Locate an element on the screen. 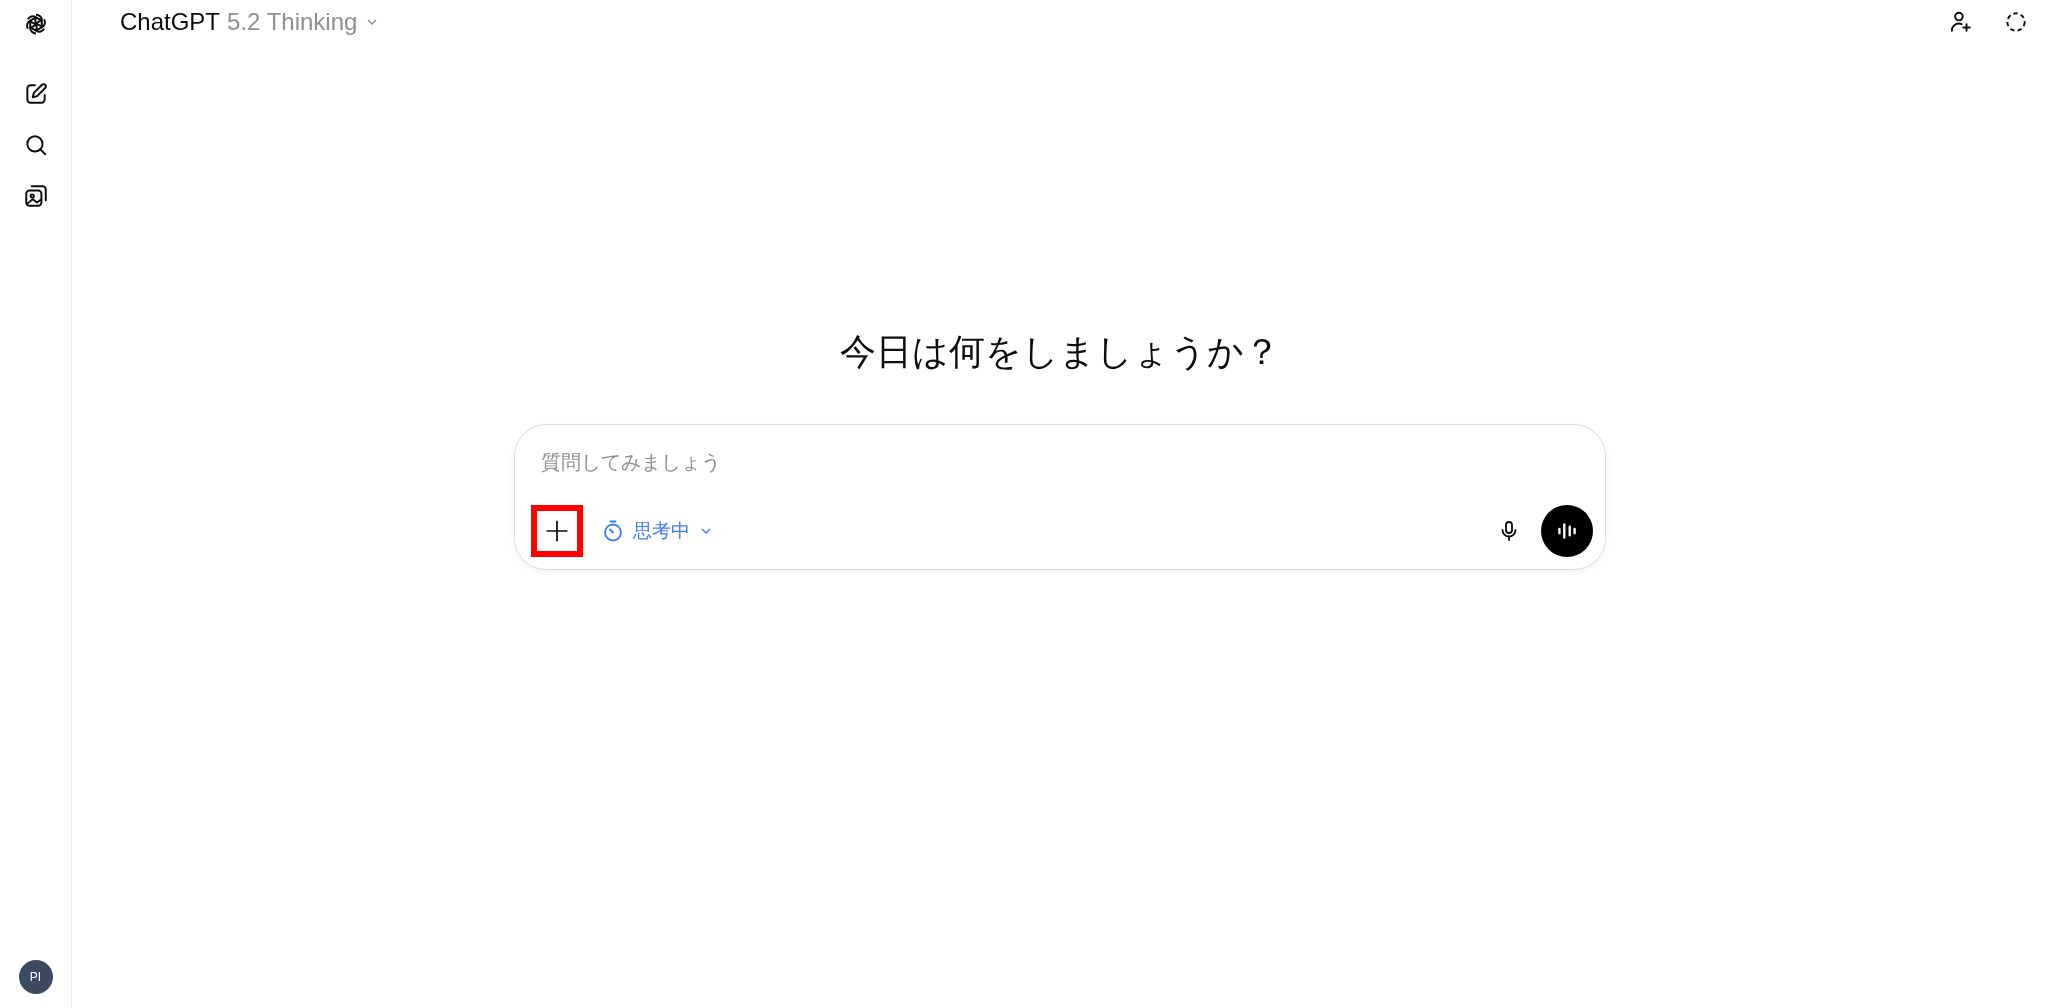  voice-mode-button is located at coordinates (1567, 531).